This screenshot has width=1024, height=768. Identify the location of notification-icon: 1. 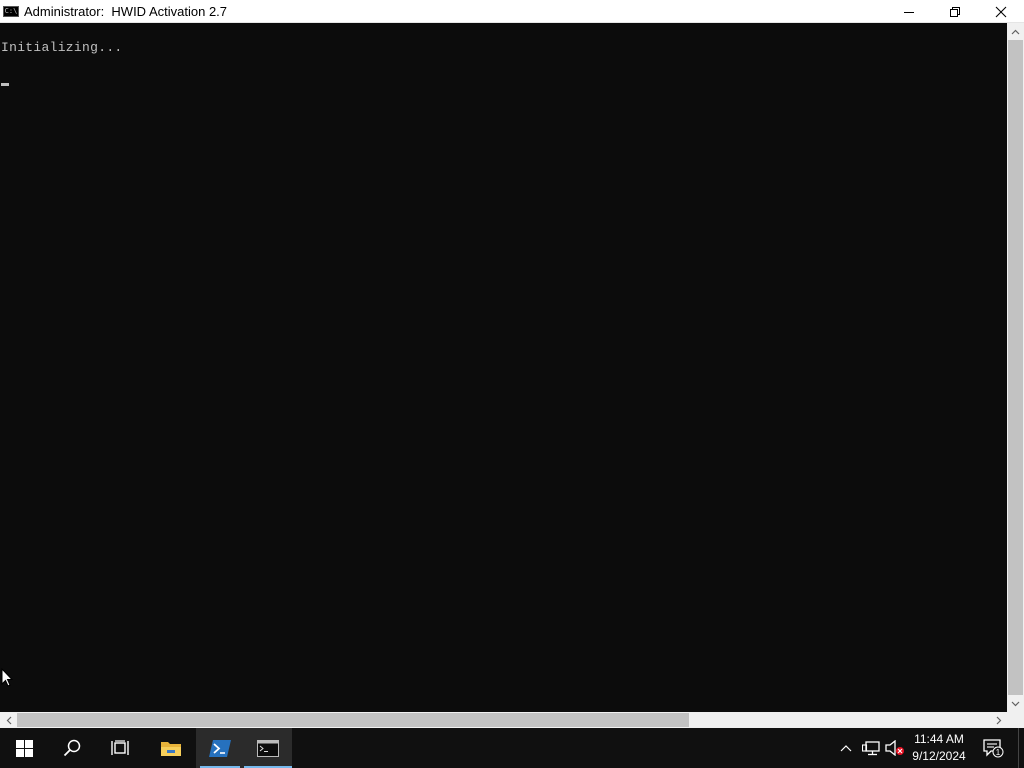
(993, 748).